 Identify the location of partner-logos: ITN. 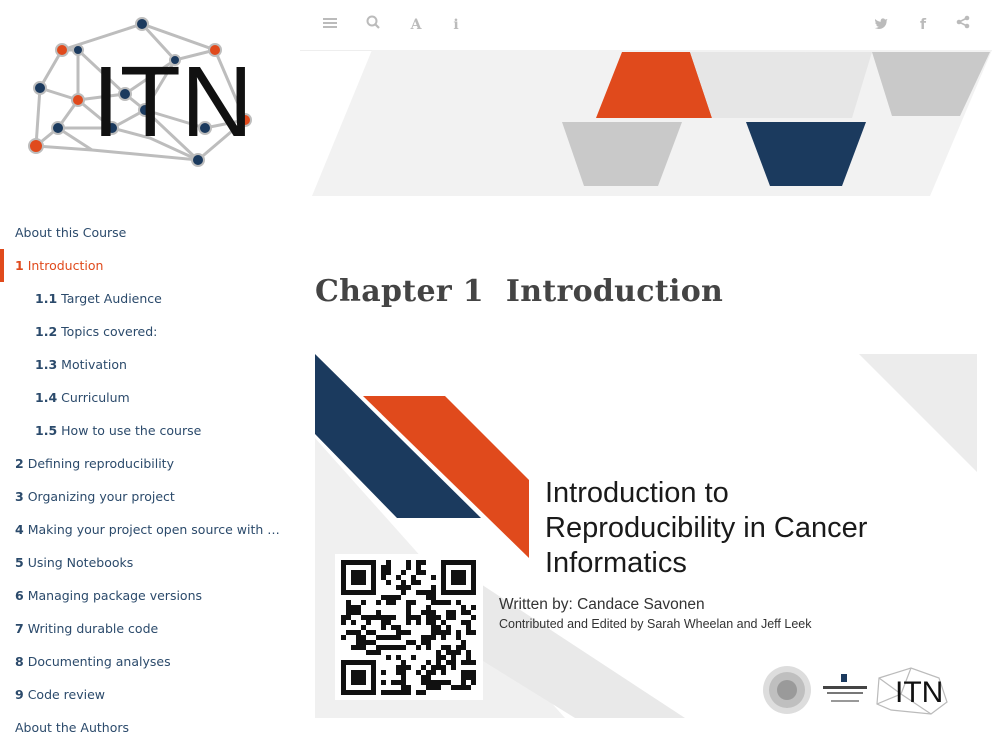
(855, 690).